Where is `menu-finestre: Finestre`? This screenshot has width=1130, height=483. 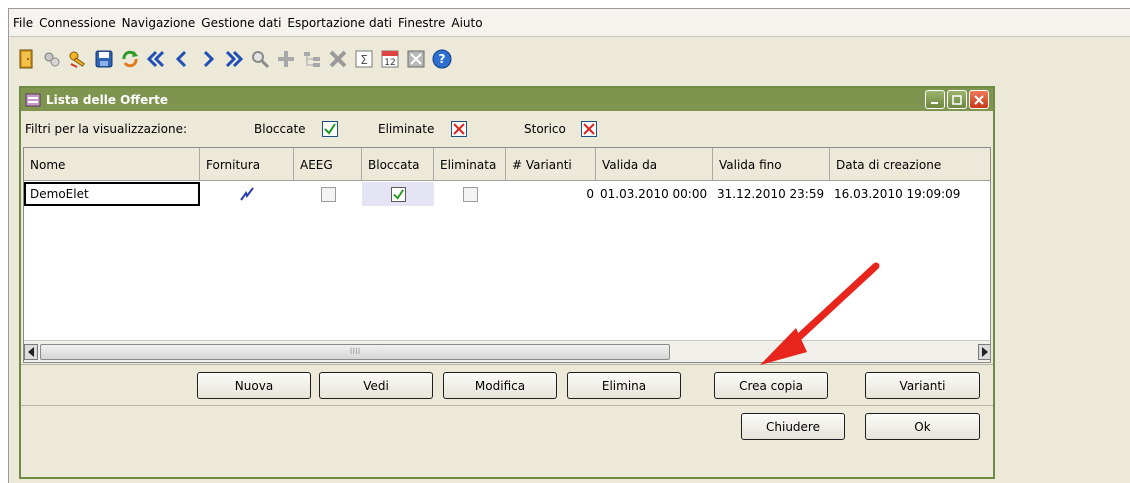 menu-finestre: Finestre is located at coordinates (421, 23).